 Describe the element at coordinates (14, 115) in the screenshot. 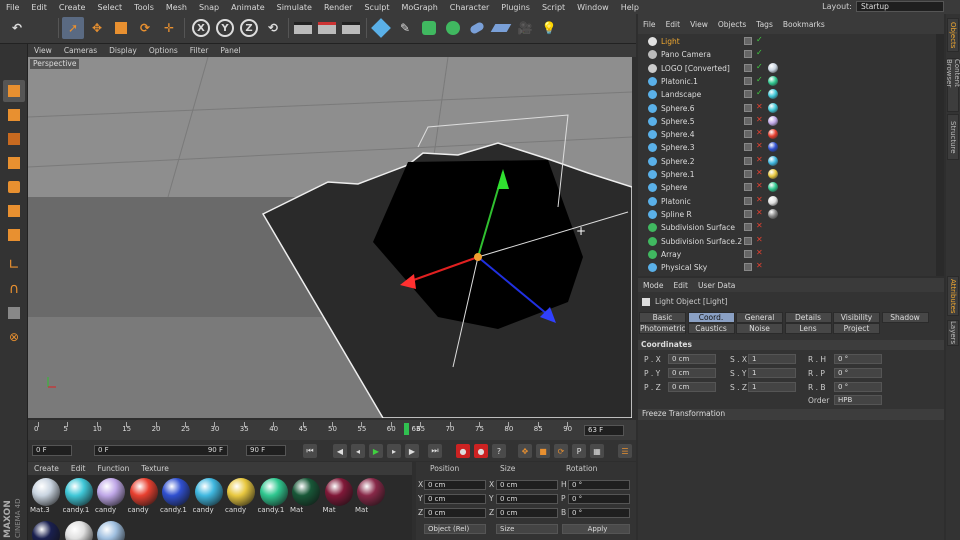

I see `model-mode-icon` at that location.